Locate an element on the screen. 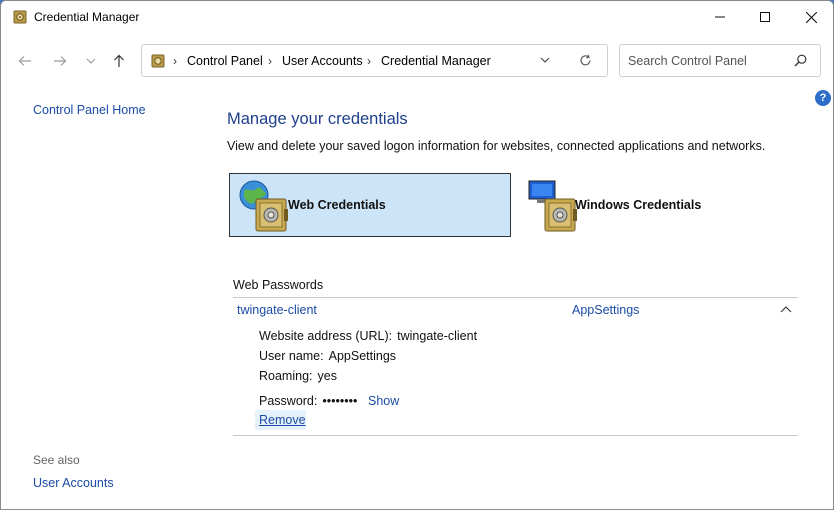  breadcrumb-credential-manager: Credential Manager is located at coordinates (436, 61).